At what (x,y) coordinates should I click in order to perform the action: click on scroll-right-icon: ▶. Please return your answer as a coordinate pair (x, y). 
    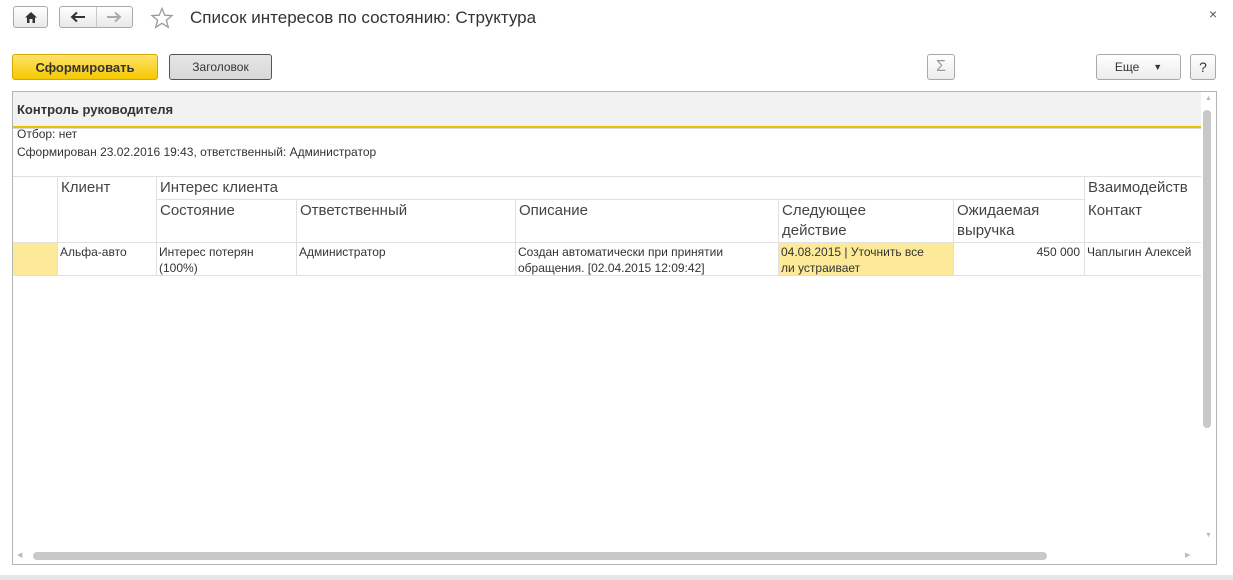
    Looking at the image, I should click on (1187, 555).